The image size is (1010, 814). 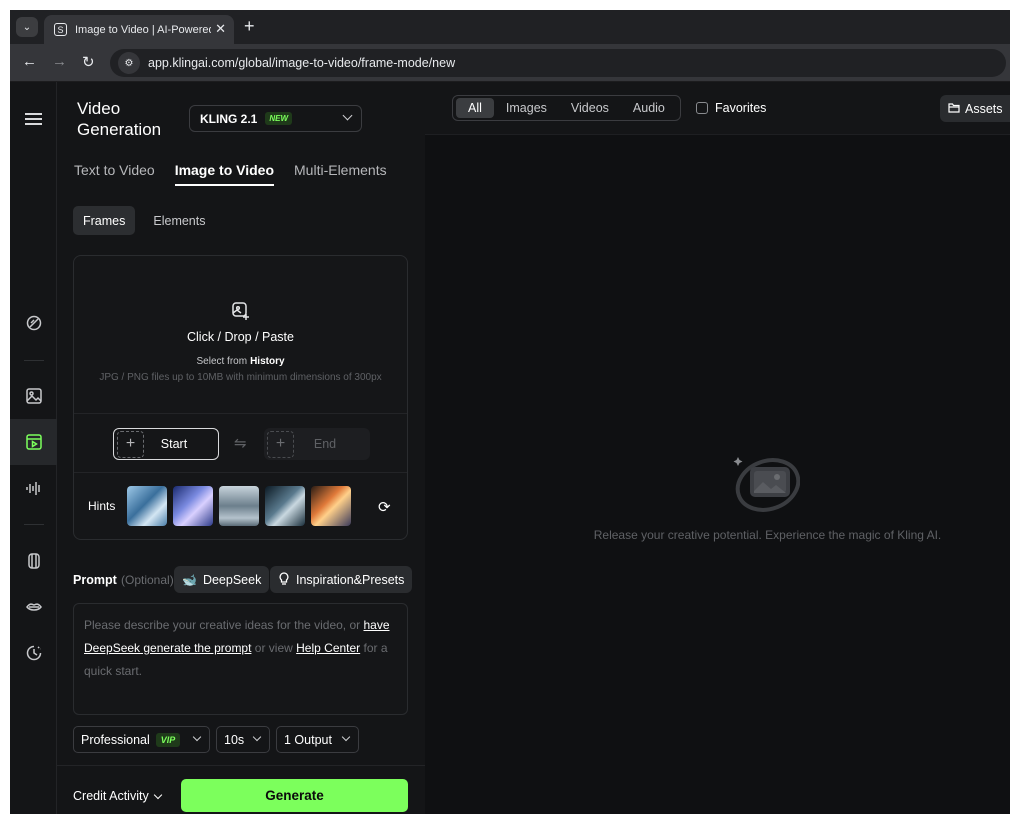 I want to click on menu-icon, so click(x=33, y=119).